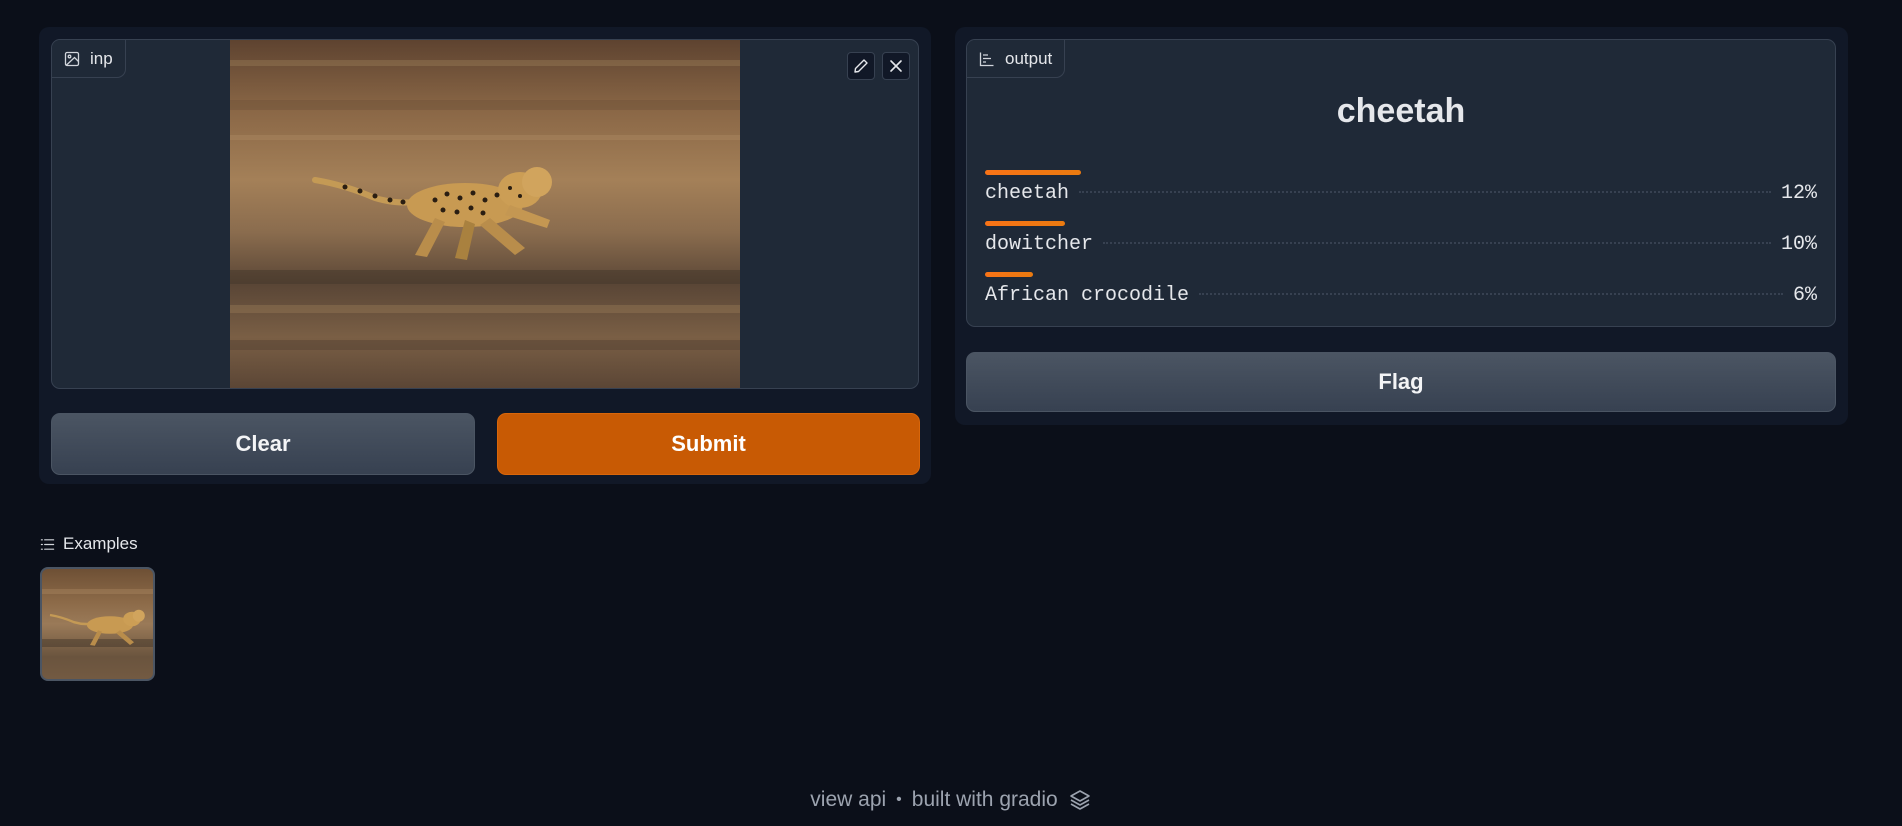 The width and height of the screenshot is (1902, 826). I want to click on example-thumbnail-cheetah, so click(97, 624).